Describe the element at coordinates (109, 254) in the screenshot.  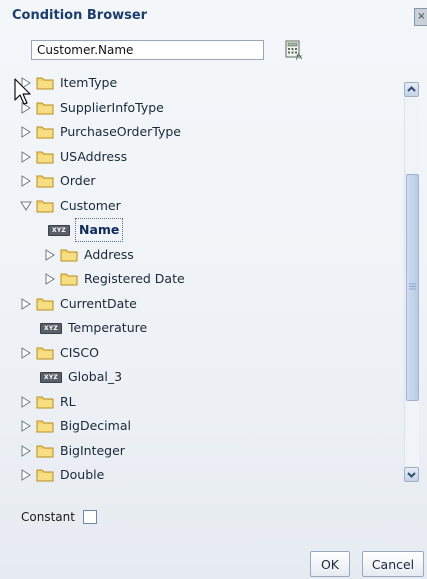
I see `tree-item-label: Address` at that location.